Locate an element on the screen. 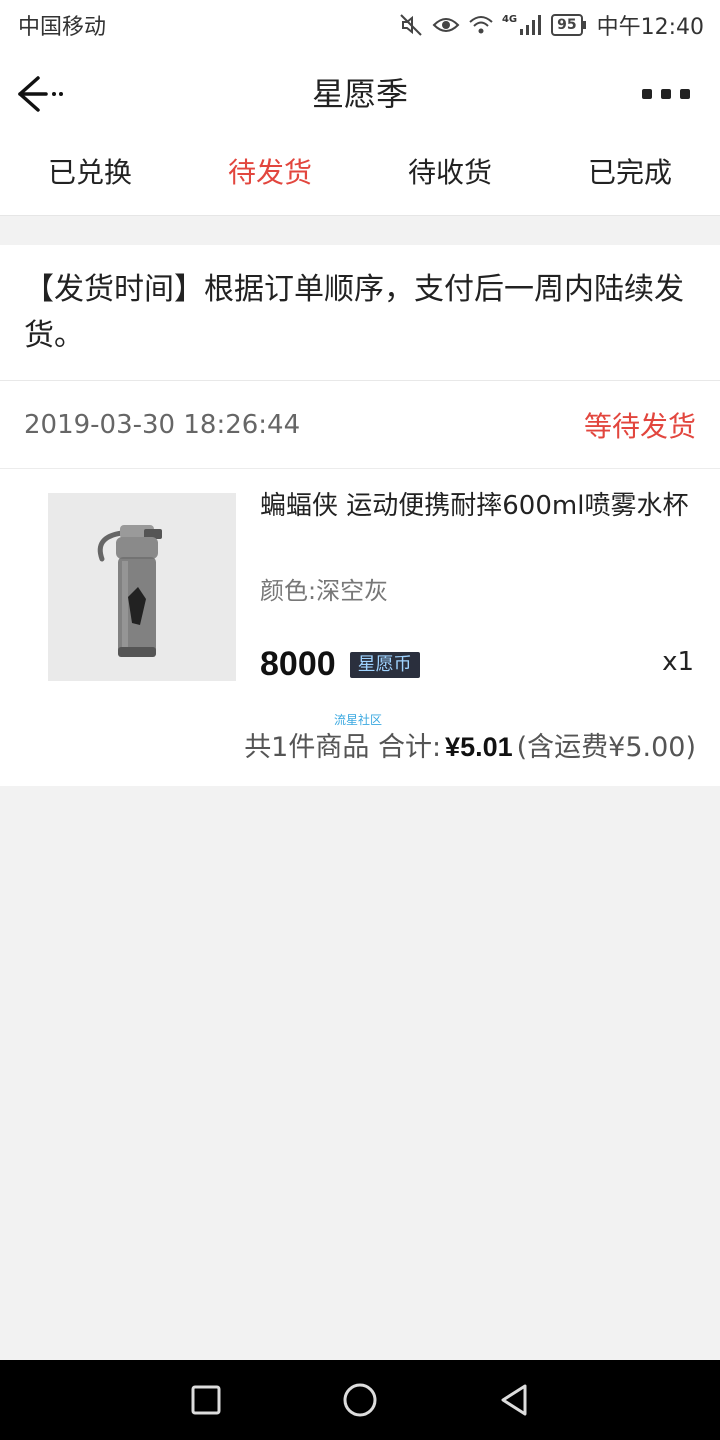 The width and height of the screenshot is (720, 1440). eye-icon is located at coordinates (446, 25).